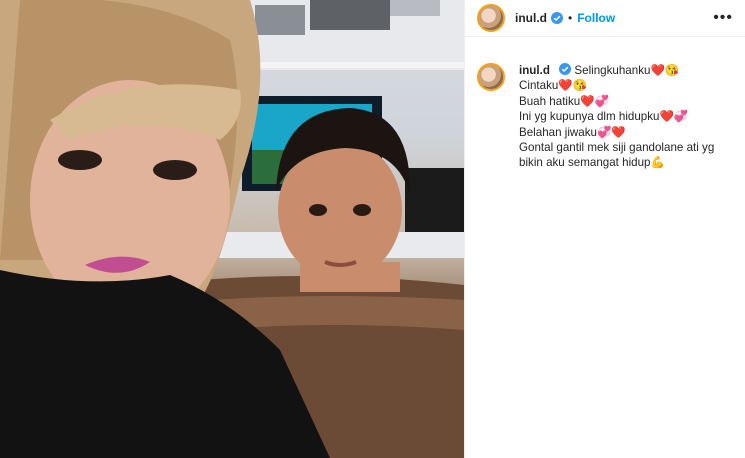 This screenshot has height=458, width=745. I want to click on caption-avatar, so click(491, 77).